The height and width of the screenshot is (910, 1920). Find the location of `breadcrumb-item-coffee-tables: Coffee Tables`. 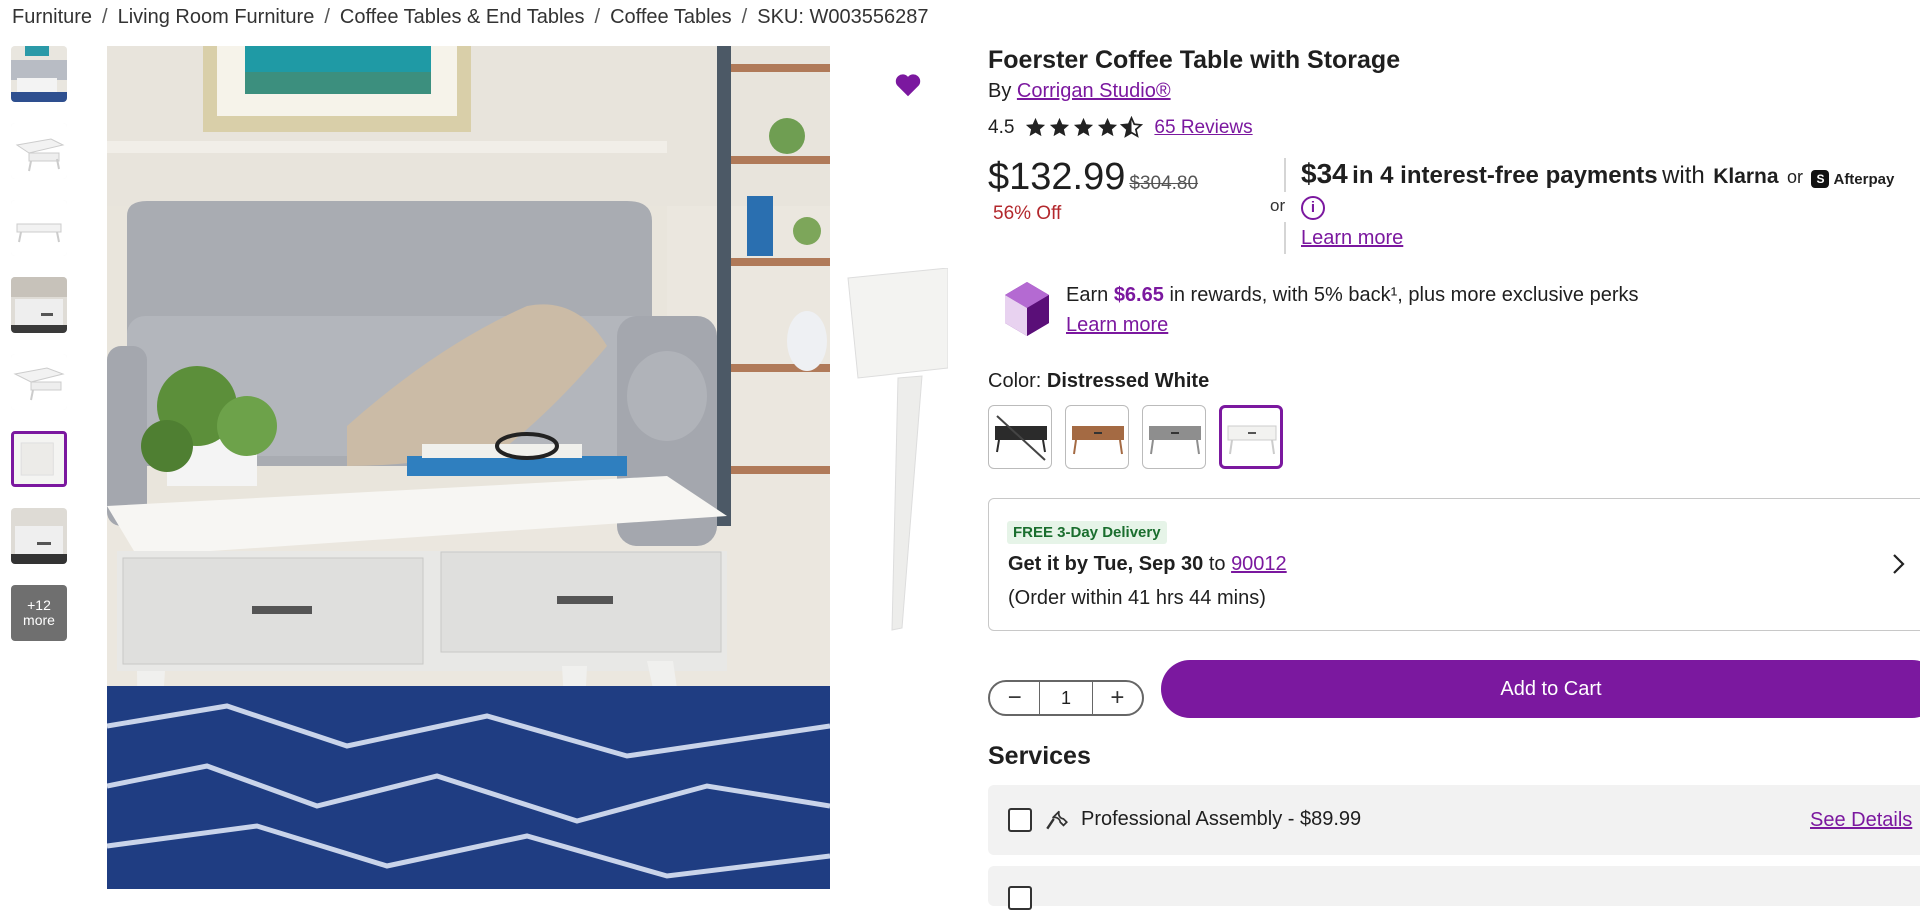

breadcrumb-item-coffee-tables: Coffee Tables is located at coordinates (671, 17).